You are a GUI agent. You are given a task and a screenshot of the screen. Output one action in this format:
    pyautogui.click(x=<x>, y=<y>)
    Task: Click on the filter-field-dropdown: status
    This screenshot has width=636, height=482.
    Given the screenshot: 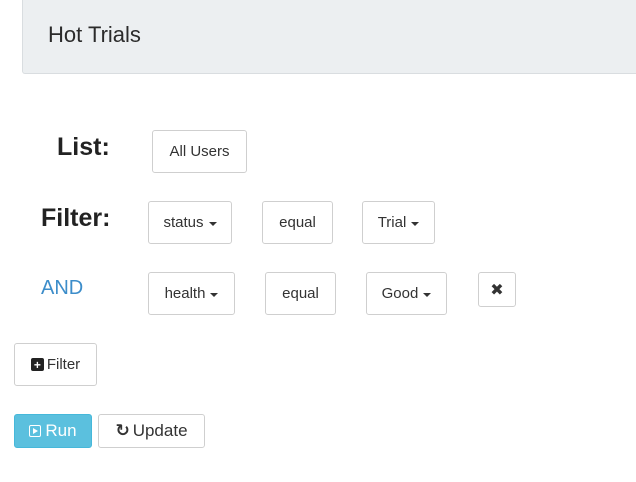 What is the action you would take?
    pyautogui.click(x=190, y=222)
    